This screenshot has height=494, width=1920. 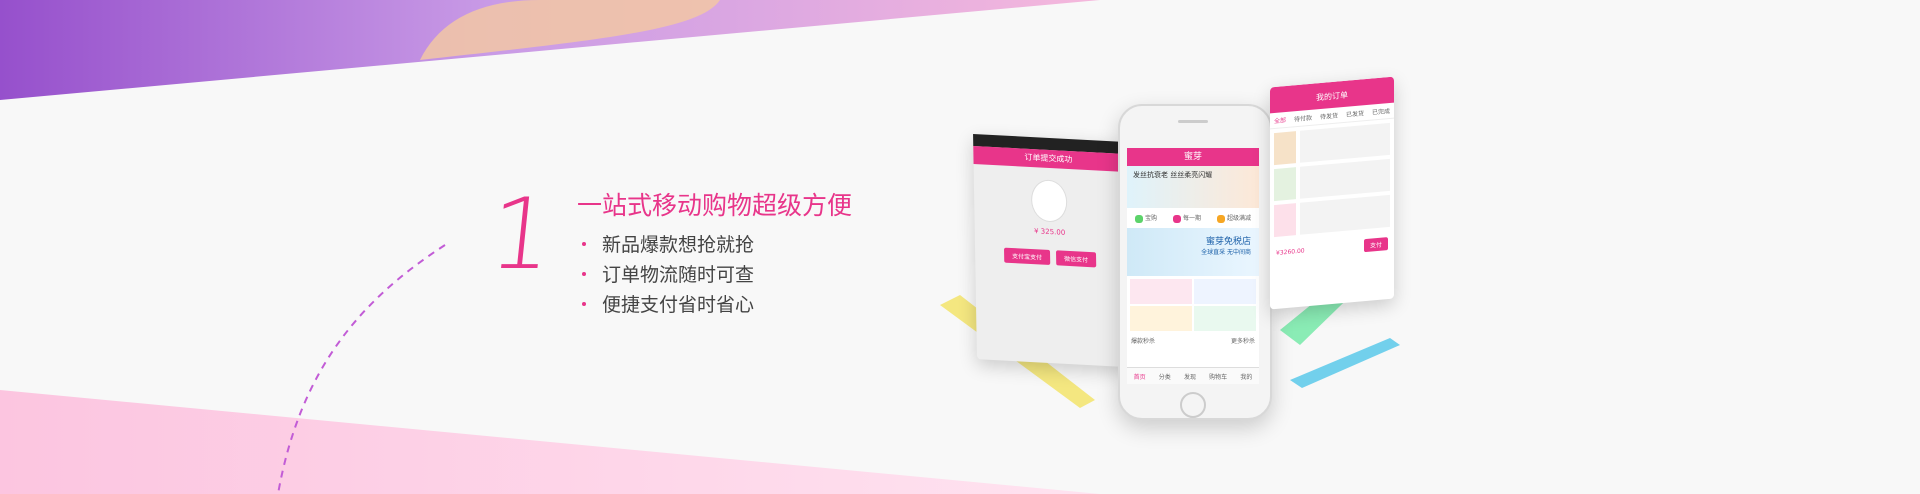 What do you see at coordinates (1381, 111) in the screenshot?
I see `order-tab-done: 已完成` at bounding box center [1381, 111].